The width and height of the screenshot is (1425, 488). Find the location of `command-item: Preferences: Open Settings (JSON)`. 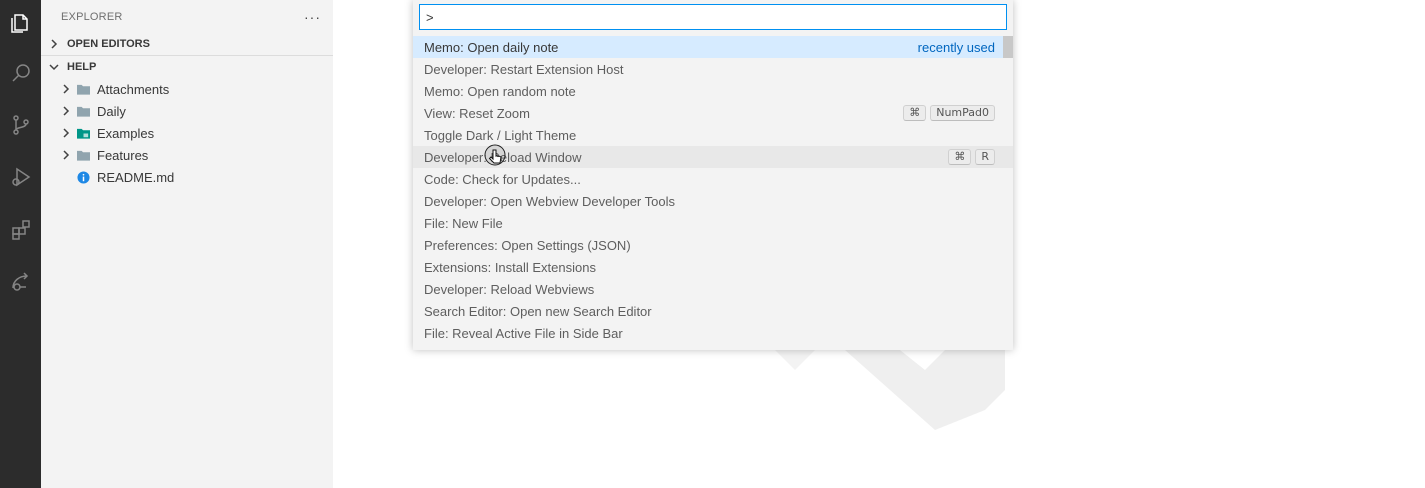

command-item: Preferences: Open Settings (JSON) is located at coordinates (713, 245).